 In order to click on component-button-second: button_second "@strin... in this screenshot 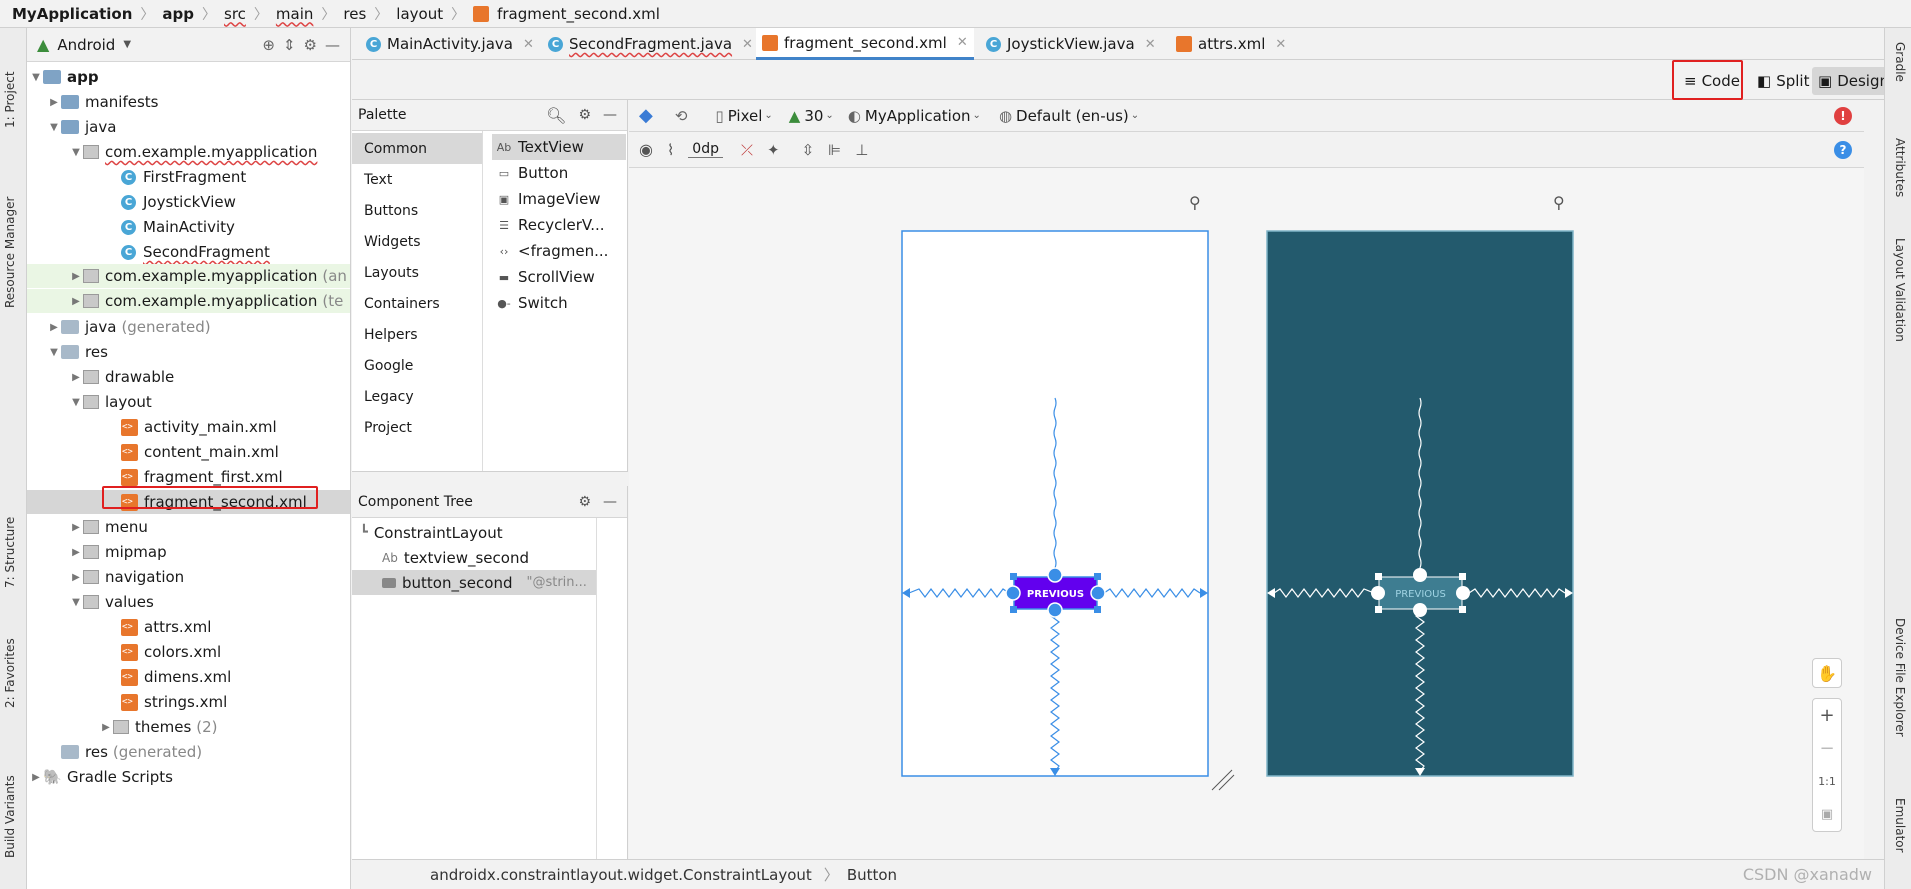, I will do `click(474, 582)`.